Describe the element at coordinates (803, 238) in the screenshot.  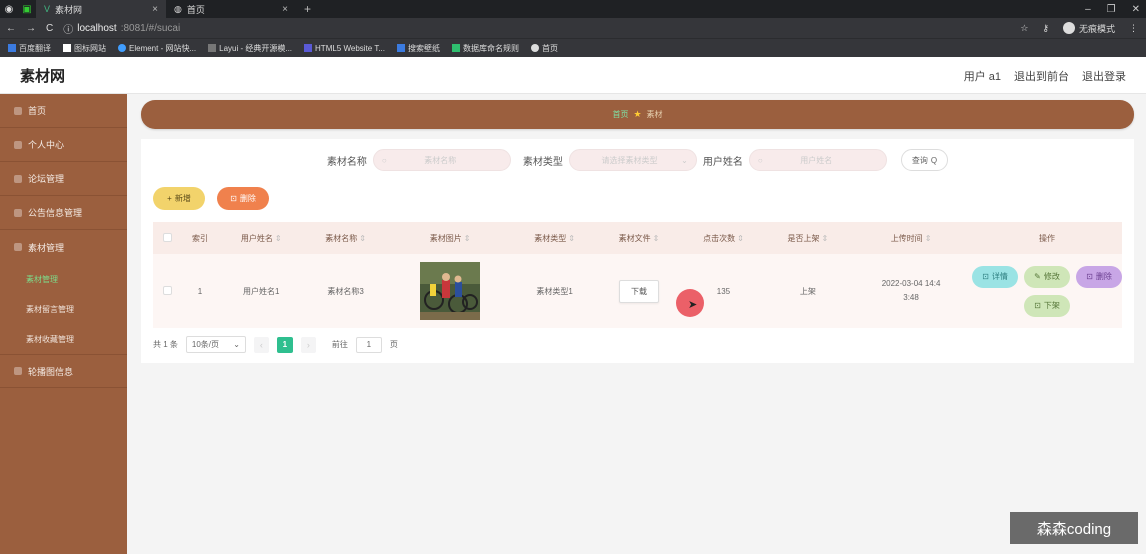
I see `col-label: 是否上架` at that location.